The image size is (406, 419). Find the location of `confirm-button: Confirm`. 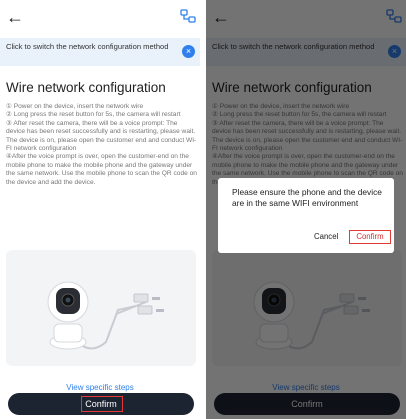

confirm-button: Confirm is located at coordinates (101, 404).